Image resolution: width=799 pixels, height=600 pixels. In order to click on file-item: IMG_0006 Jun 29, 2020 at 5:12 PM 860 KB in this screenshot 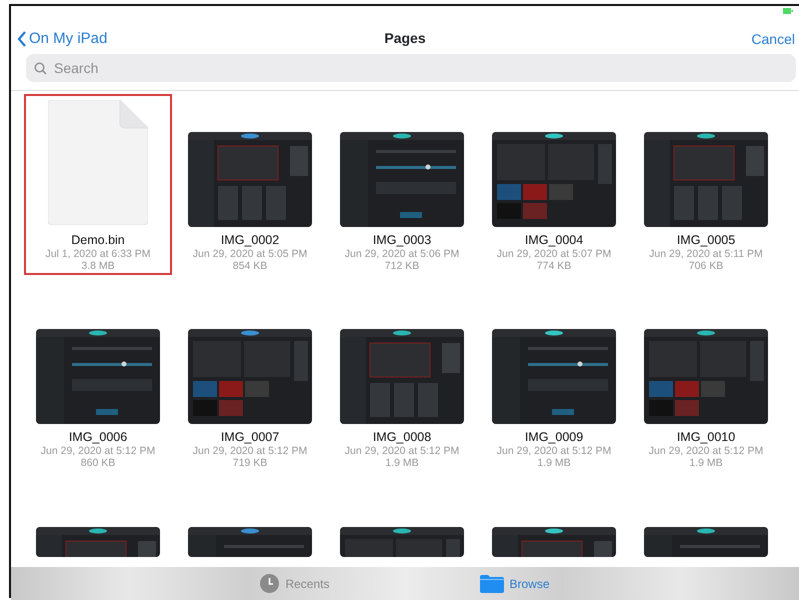, I will do `click(98, 381)`.